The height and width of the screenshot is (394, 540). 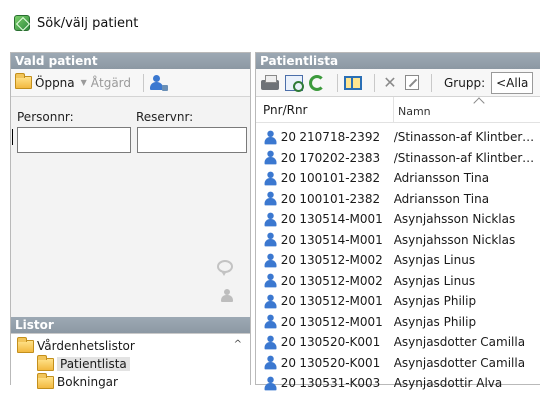 I want to click on row-name: Asynjahsson Nicklas, so click(x=454, y=219).